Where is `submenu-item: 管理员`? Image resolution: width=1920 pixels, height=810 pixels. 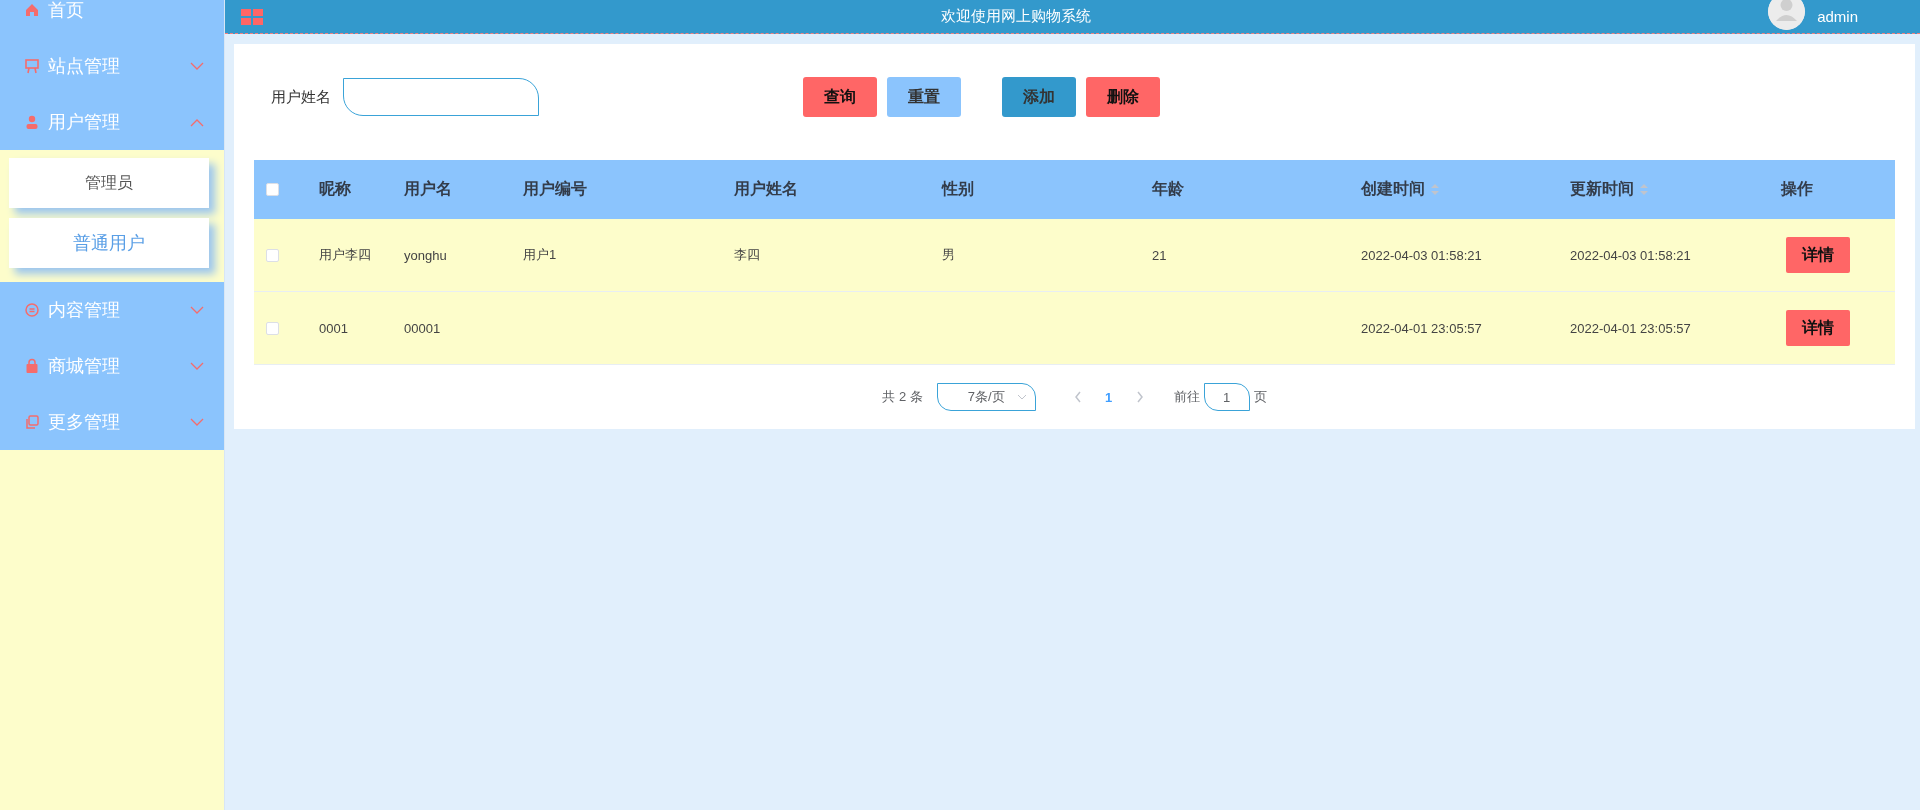
submenu-item: 管理员 is located at coordinates (109, 183).